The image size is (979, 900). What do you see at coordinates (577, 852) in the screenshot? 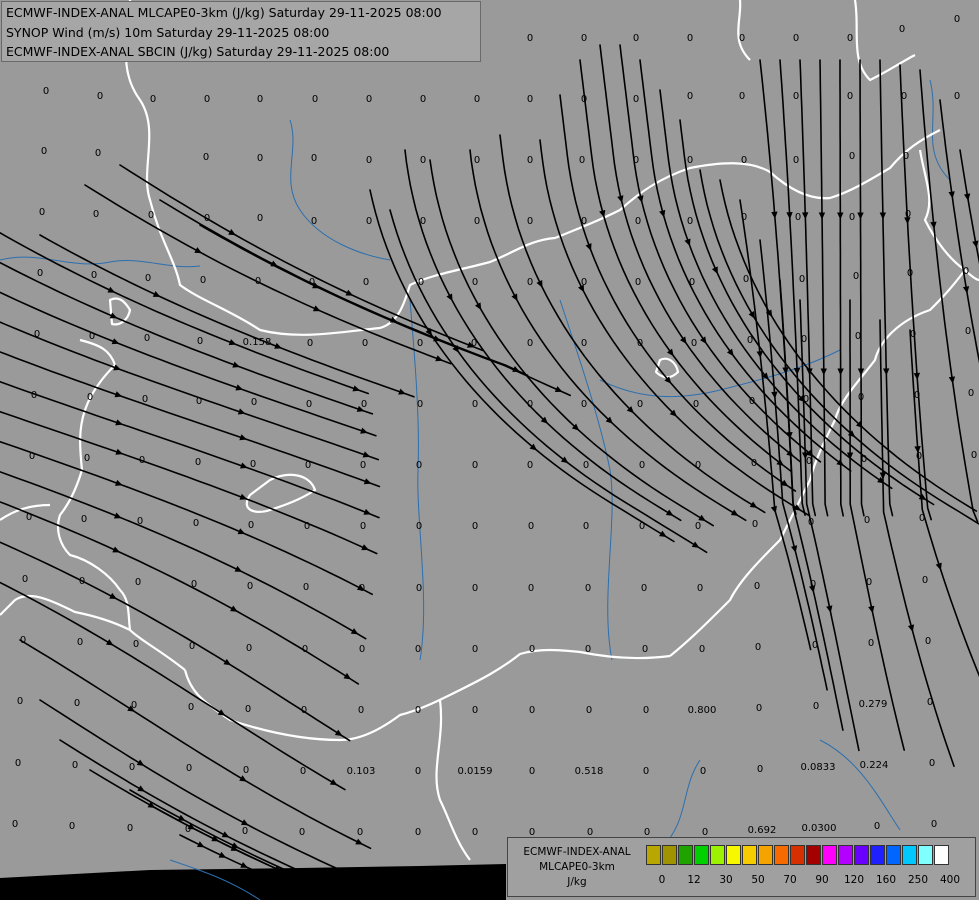
I see `legend-model: ECMWF-INDEX-ANAL` at bounding box center [577, 852].